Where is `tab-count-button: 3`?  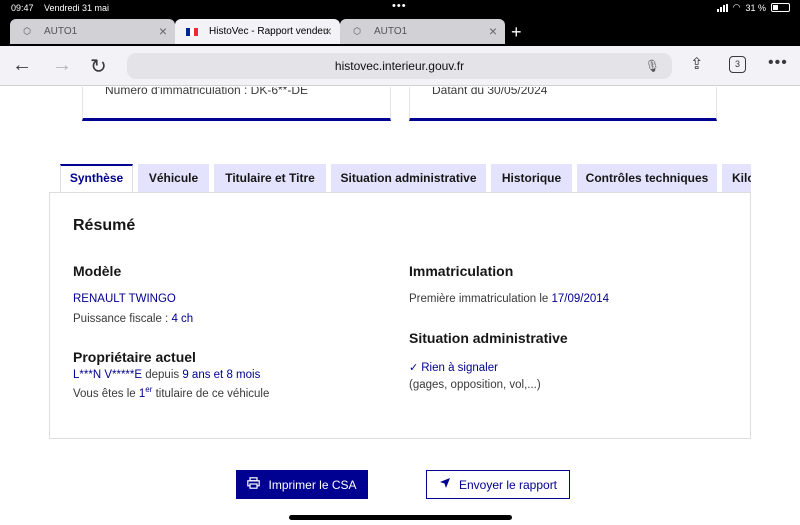 tab-count-button: 3 is located at coordinates (737, 64).